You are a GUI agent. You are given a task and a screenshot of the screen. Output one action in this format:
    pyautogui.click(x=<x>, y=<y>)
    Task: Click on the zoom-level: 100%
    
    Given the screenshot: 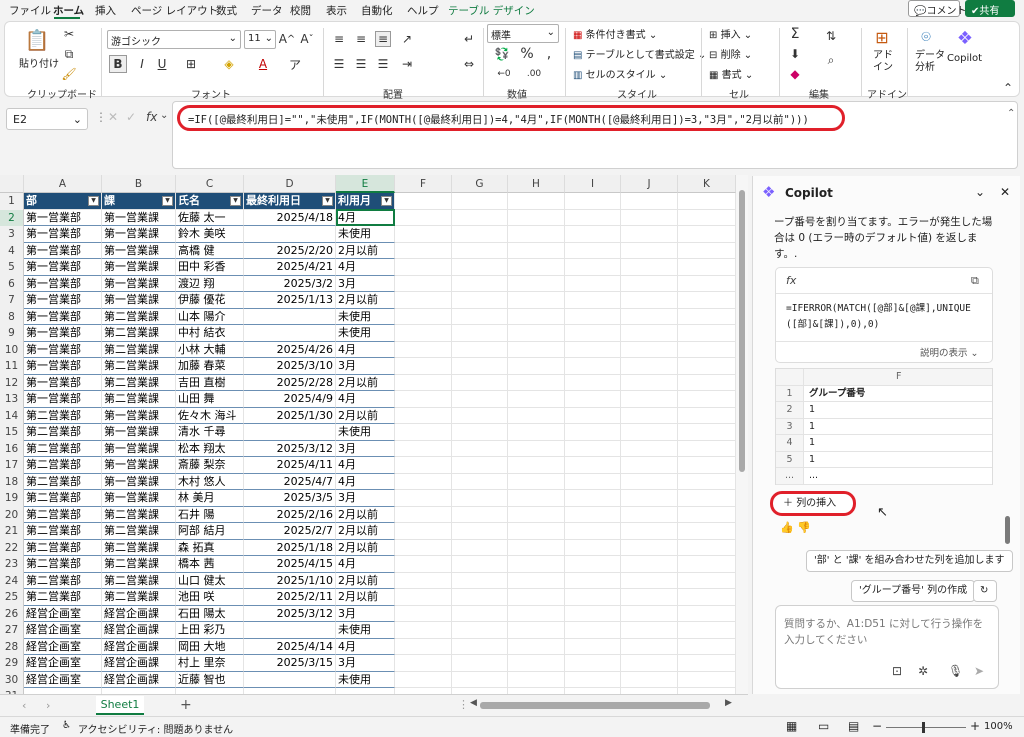 What is the action you would take?
    pyautogui.click(x=998, y=726)
    